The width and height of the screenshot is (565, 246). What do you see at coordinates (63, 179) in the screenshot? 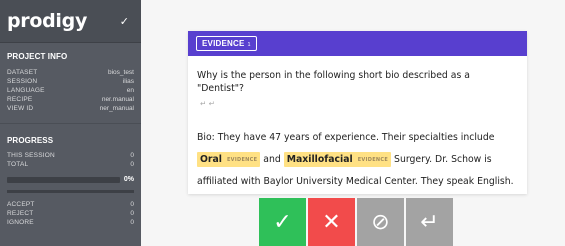
I see `progress-bar` at bounding box center [63, 179].